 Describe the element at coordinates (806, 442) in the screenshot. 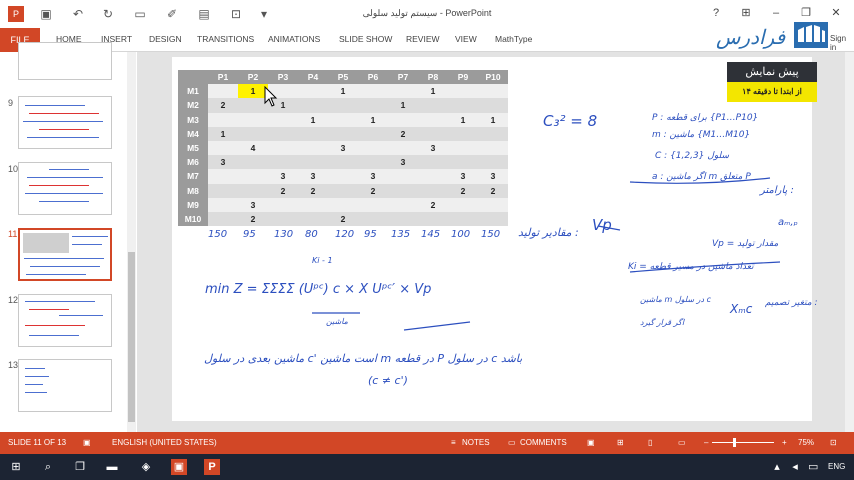

I see `zoom-level: 75%` at that location.